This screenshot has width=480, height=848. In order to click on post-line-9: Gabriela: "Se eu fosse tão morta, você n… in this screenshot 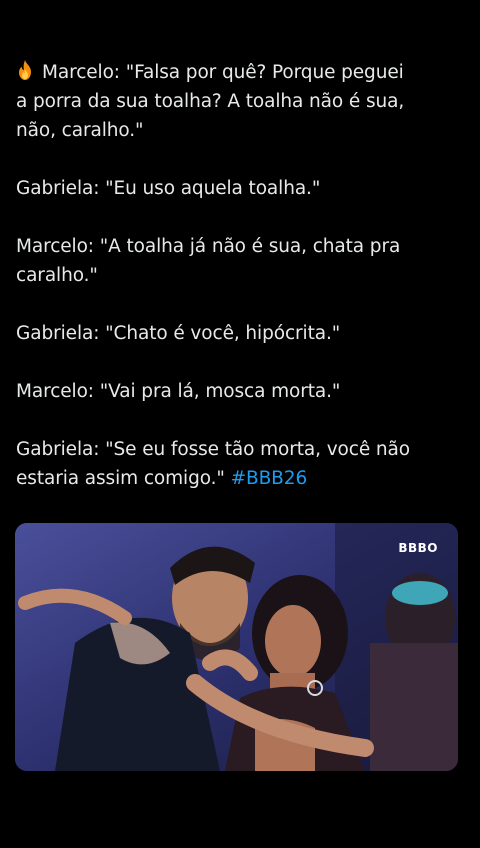, I will do `click(213, 449)`.